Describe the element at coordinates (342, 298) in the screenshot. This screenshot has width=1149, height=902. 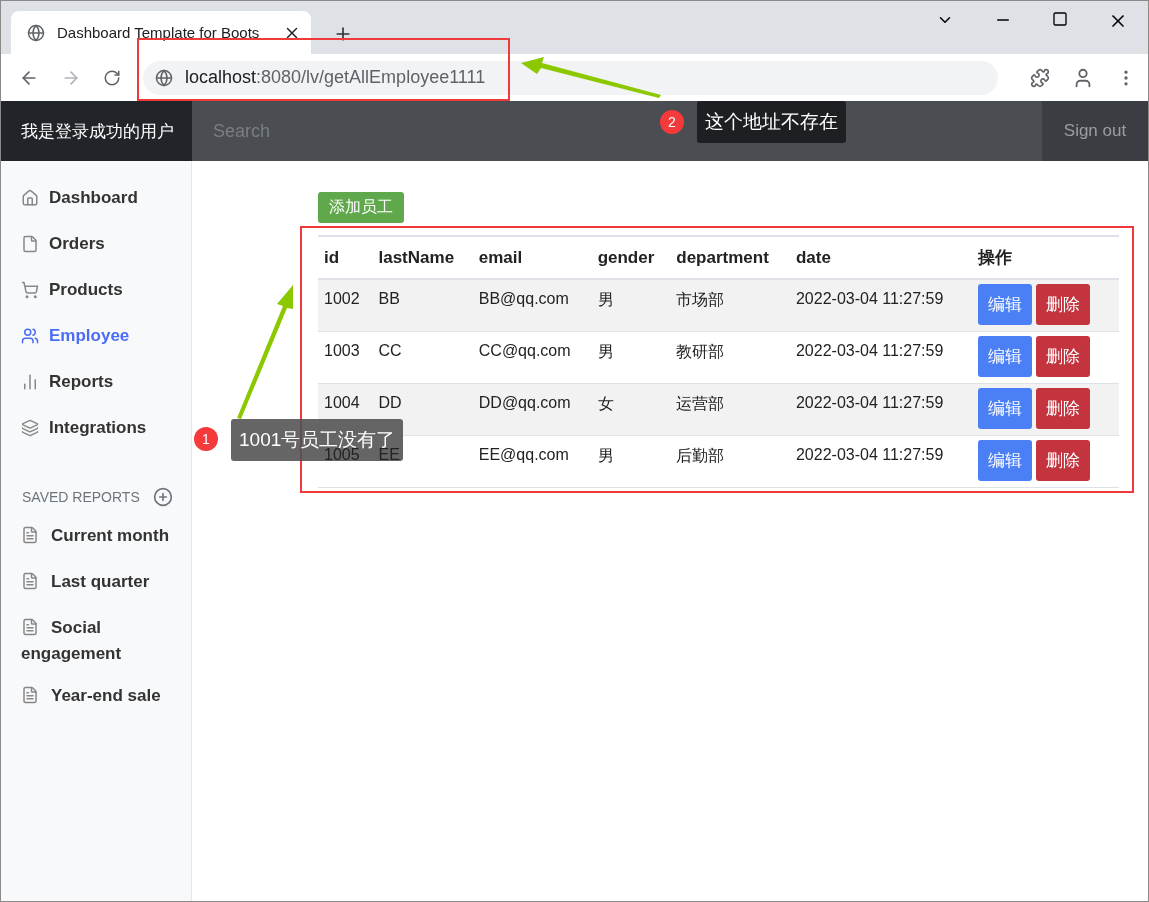
I see `table-cell: 1002` at that location.